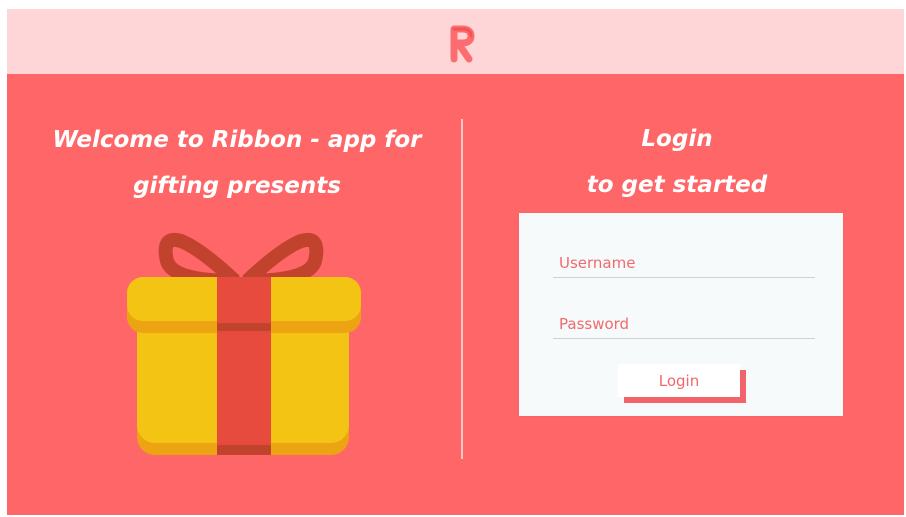  I want to click on login-button-wrapper: Login, so click(682, 383).